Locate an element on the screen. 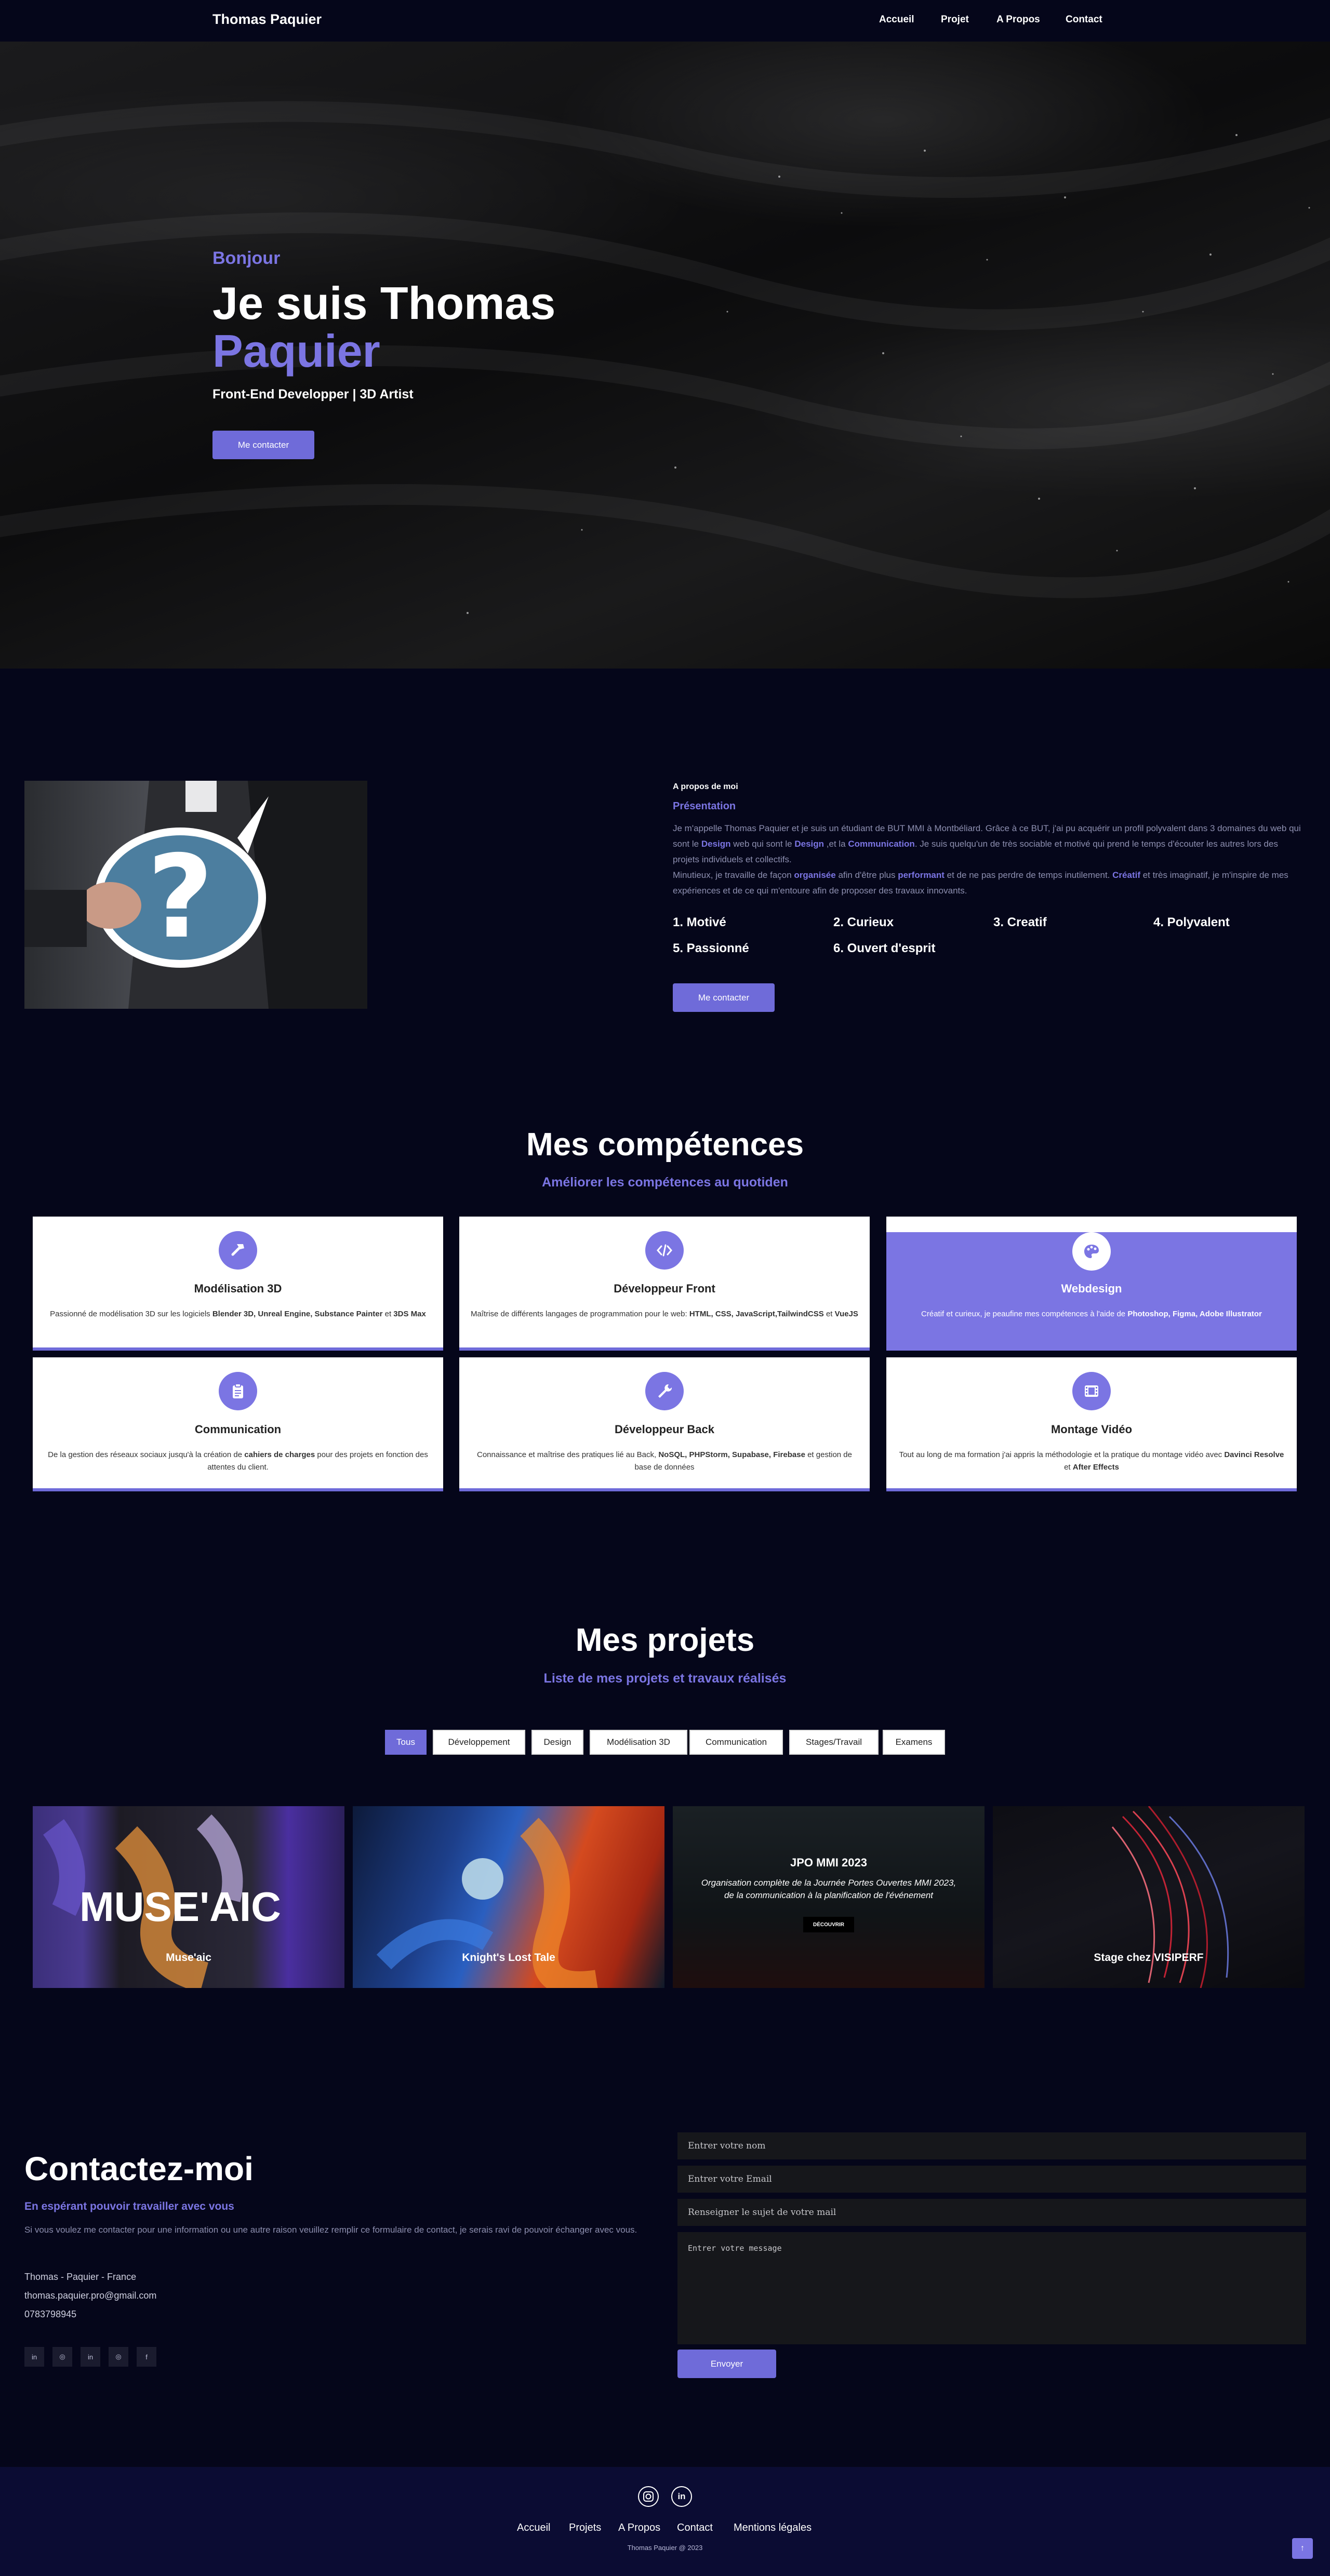 Image resolution: width=1330 pixels, height=2576 pixels. question-bubble-illustration: ? is located at coordinates (195, 895).